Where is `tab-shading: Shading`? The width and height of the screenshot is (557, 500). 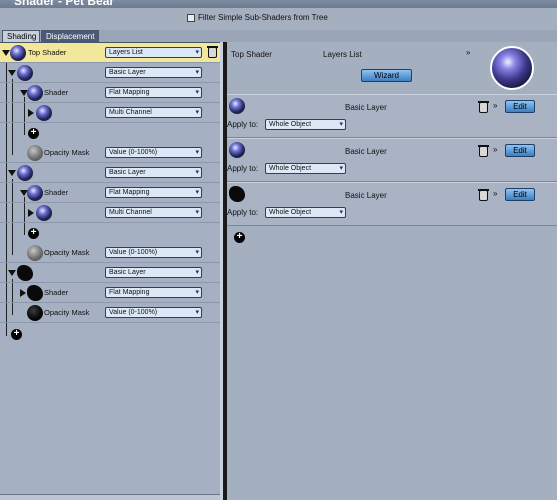
tab-shading: Shading is located at coordinates (21, 36).